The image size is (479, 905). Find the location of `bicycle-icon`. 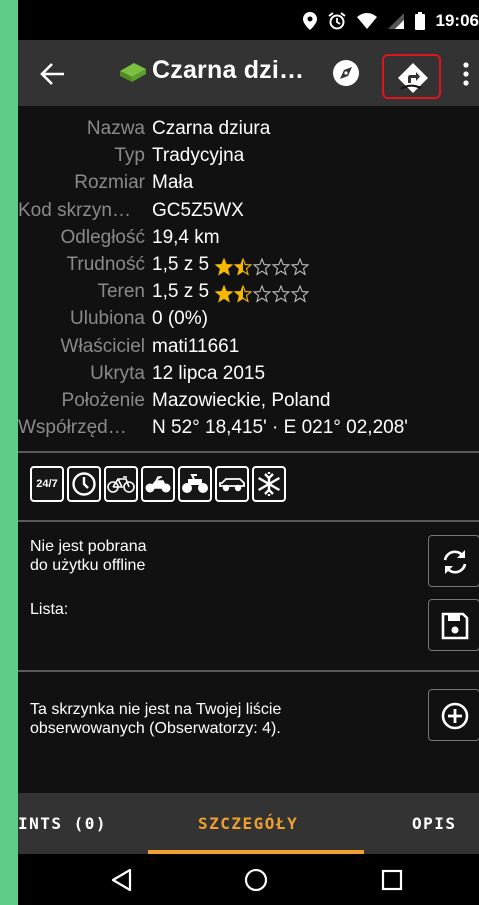

bicycle-icon is located at coordinates (121, 484).